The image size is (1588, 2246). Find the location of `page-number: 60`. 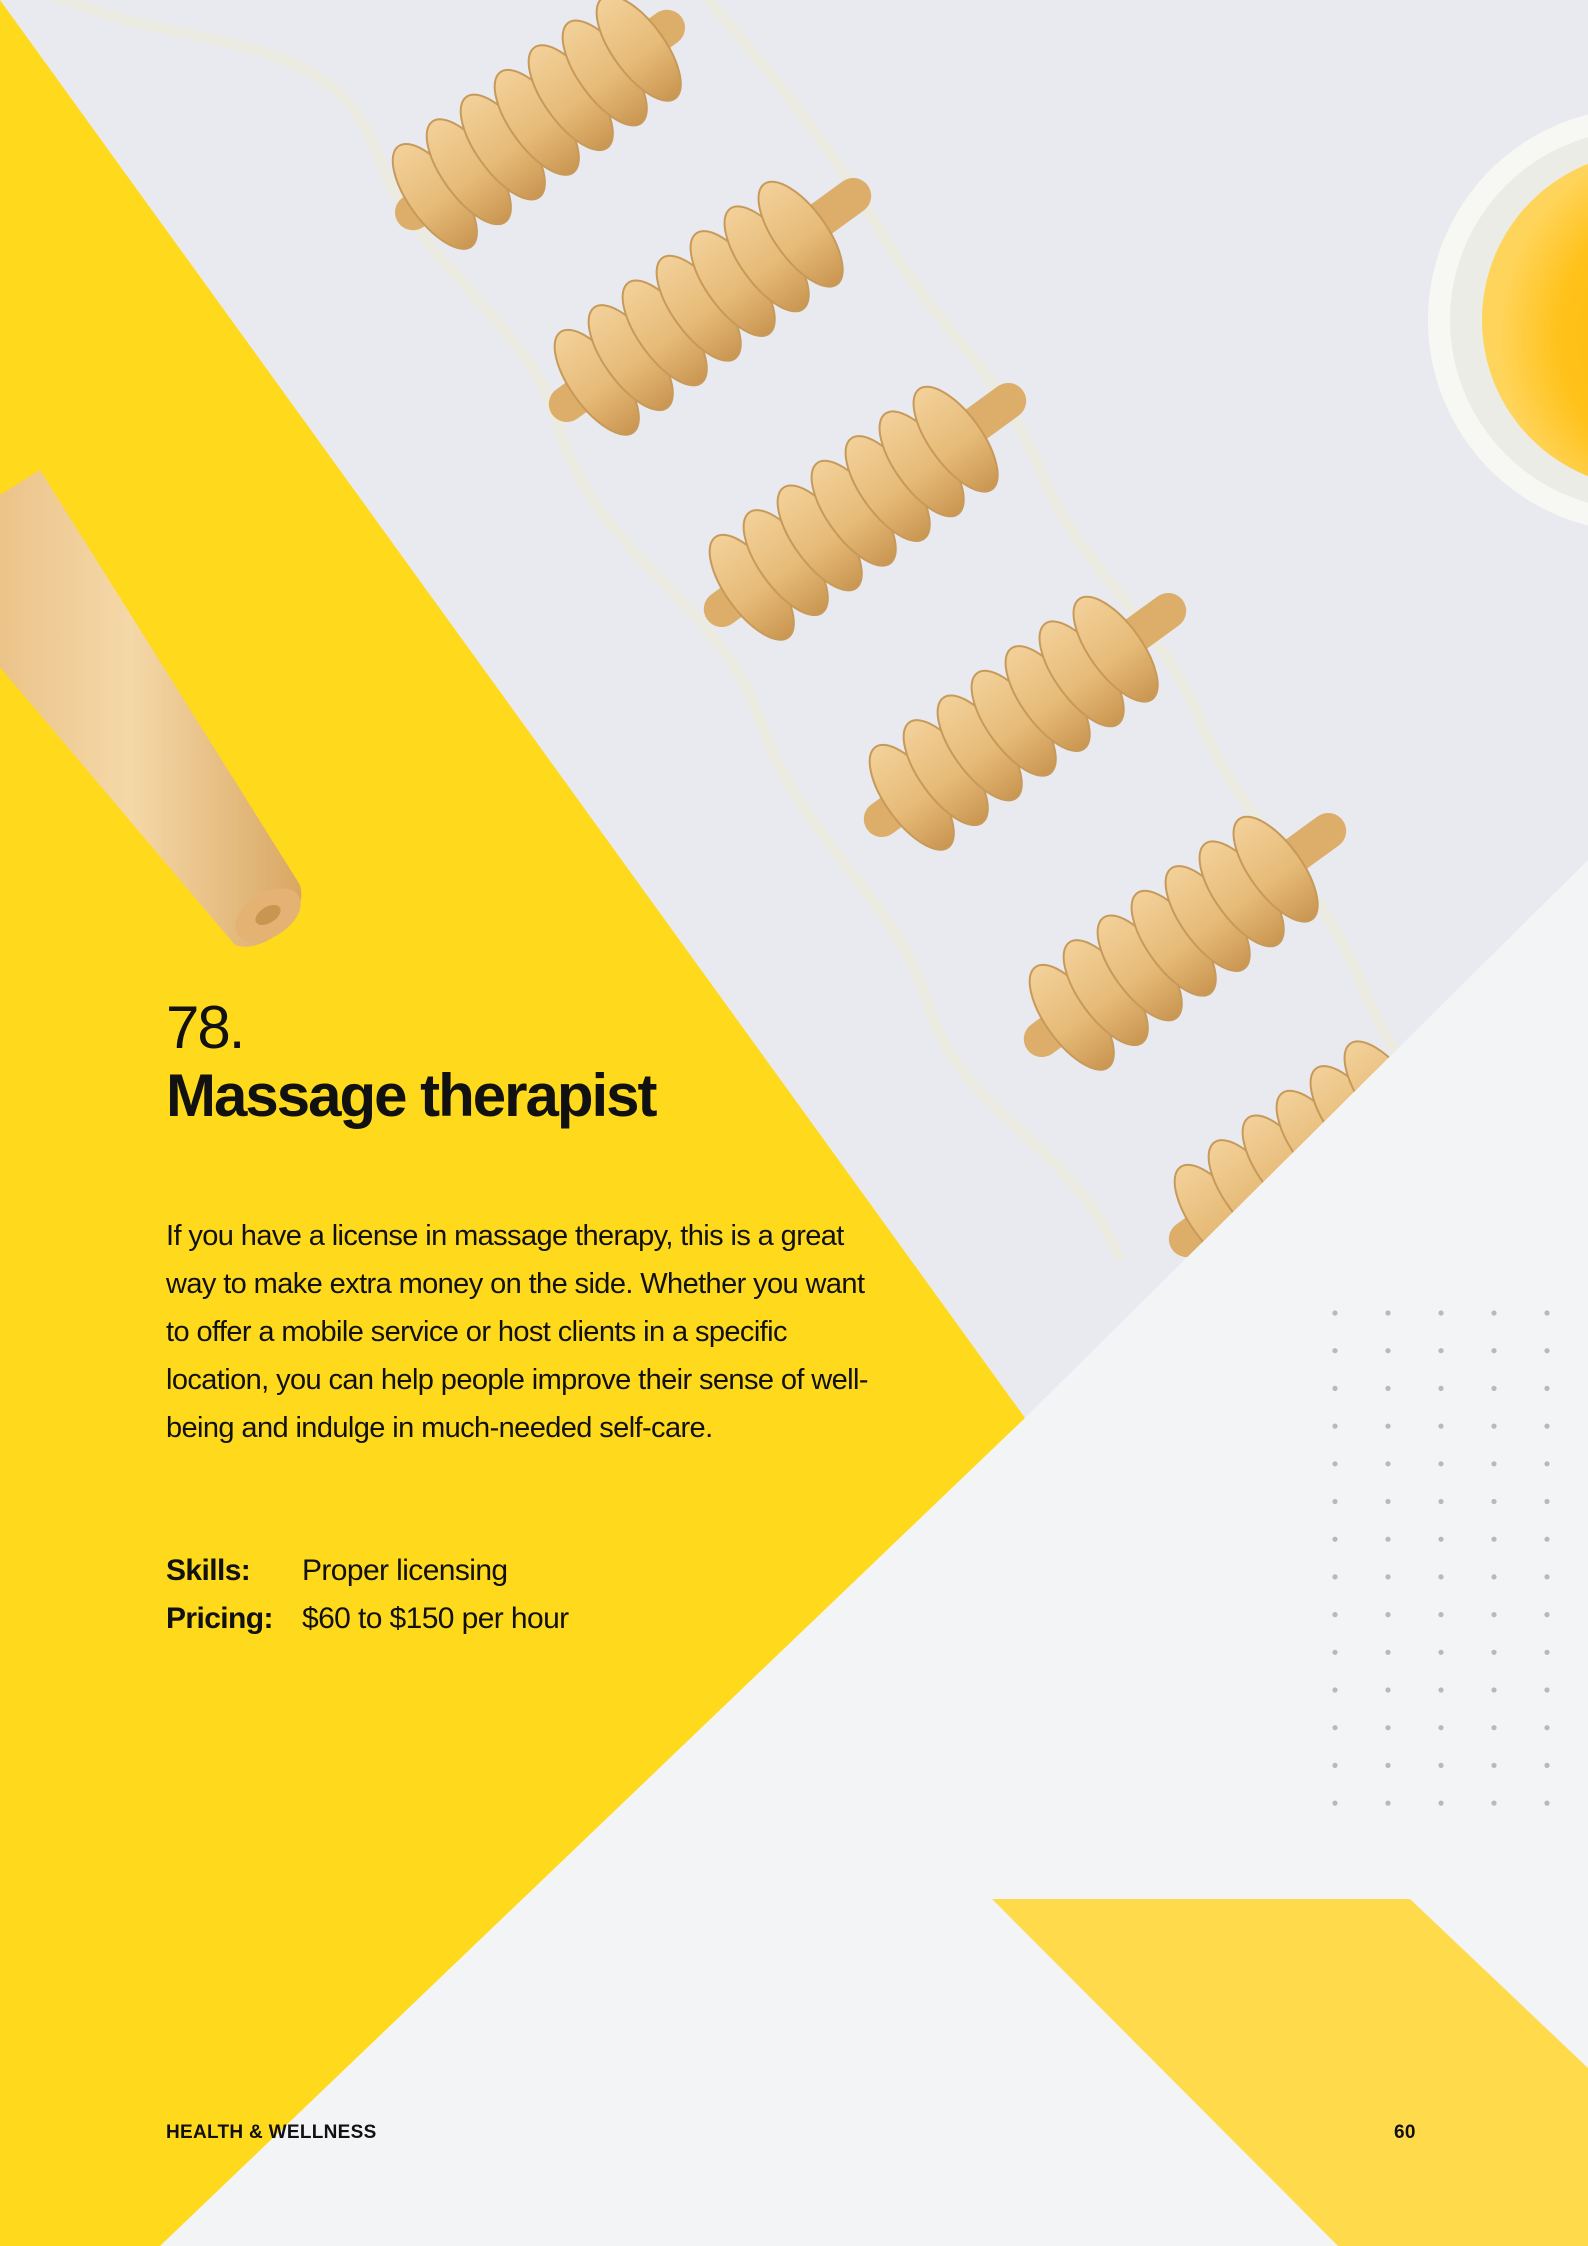

page-number: 60 is located at coordinates (1405, 2132).